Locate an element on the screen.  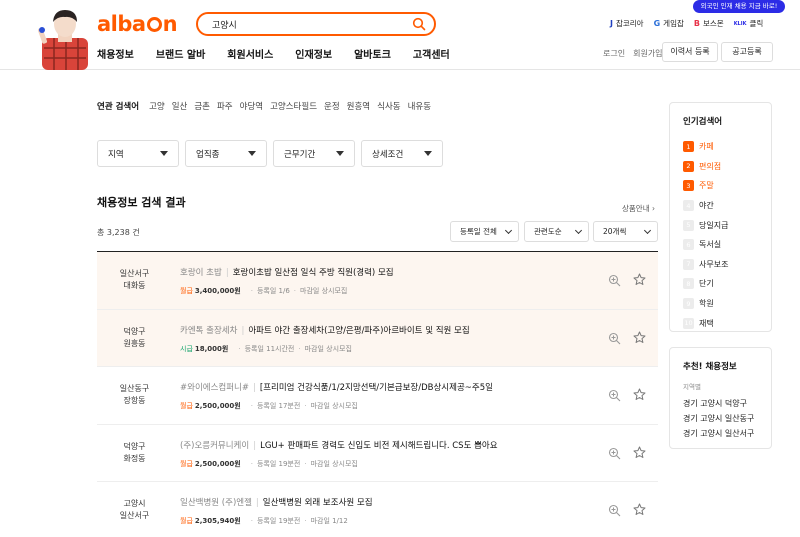
rank-badge: 2 is located at coordinates (688, 166).